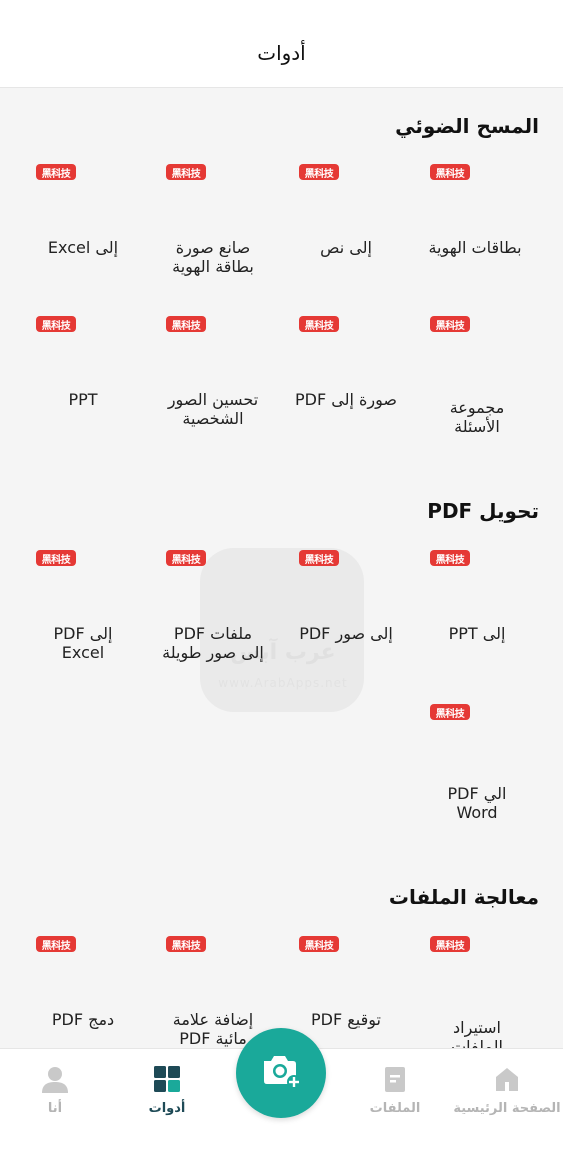 The height and width of the screenshot is (1153, 563). I want to click on nav-tools: أدوات, so click(167, 1089).